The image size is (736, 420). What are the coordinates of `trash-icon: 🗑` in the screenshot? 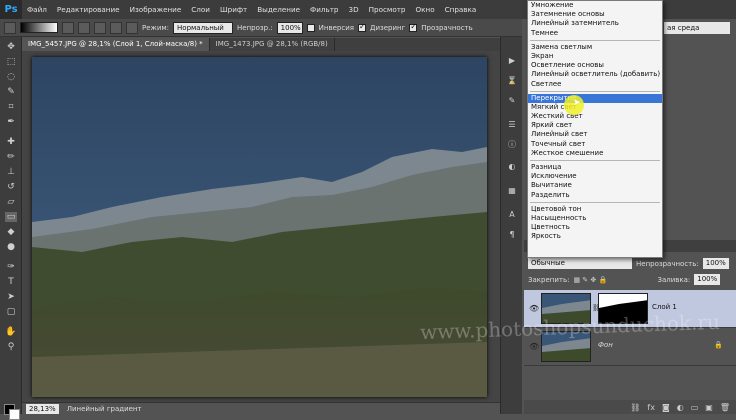 It's located at (725, 407).